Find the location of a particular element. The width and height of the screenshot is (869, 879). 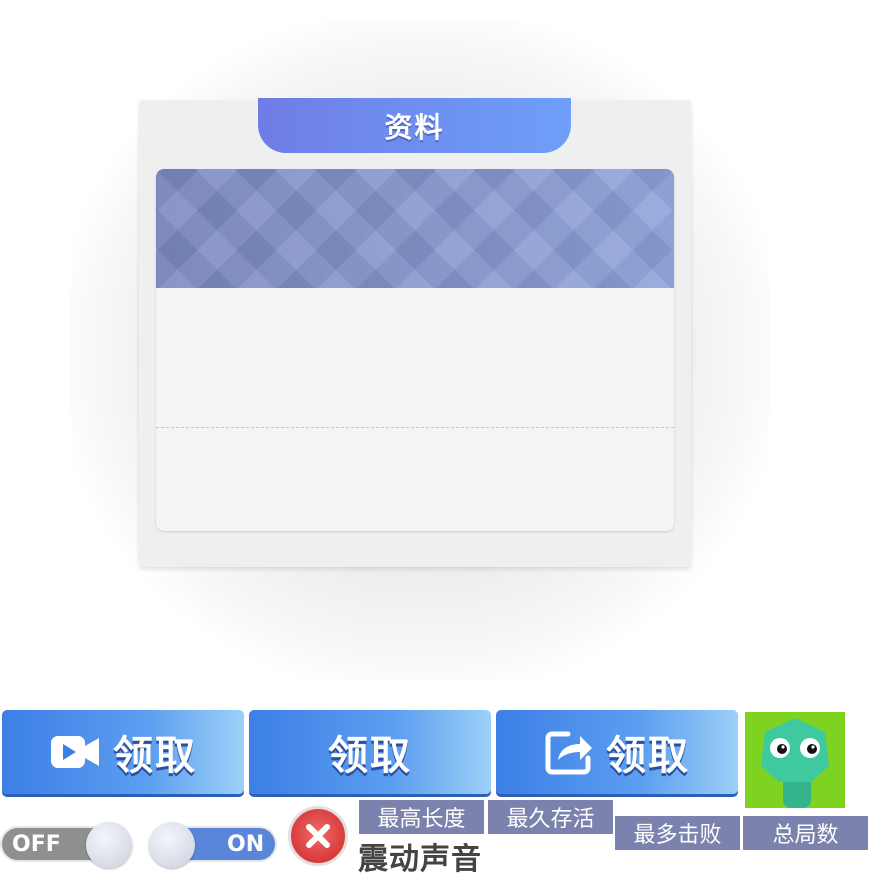

toggle-off-label: OFF is located at coordinates (36, 844).